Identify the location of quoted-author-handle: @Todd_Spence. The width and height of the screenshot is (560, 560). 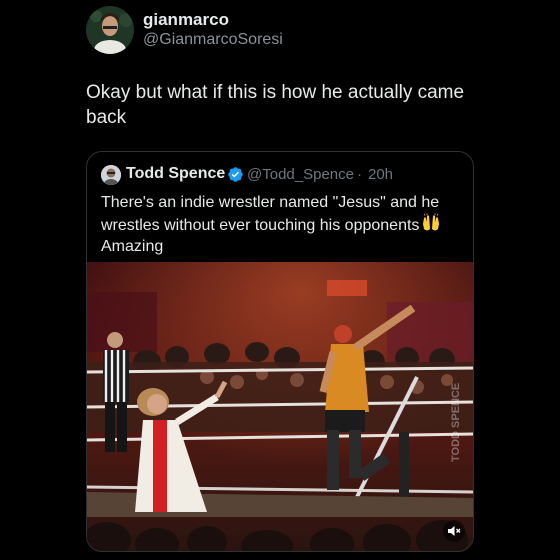
(300, 174).